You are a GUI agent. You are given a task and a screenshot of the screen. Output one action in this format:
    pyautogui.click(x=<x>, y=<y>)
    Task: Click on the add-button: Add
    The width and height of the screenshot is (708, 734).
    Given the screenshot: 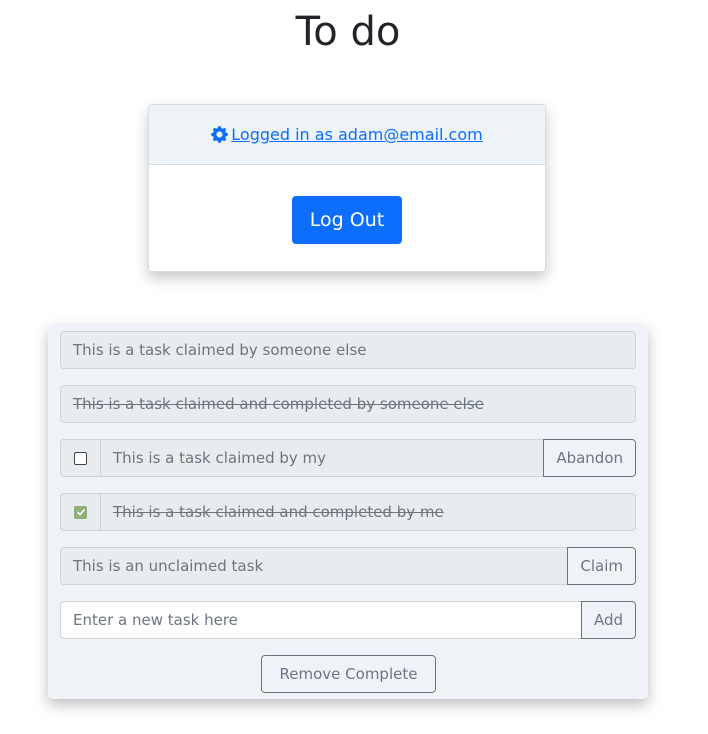 What is the action you would take?
    pyautogui.click(x=608, y=620)
    